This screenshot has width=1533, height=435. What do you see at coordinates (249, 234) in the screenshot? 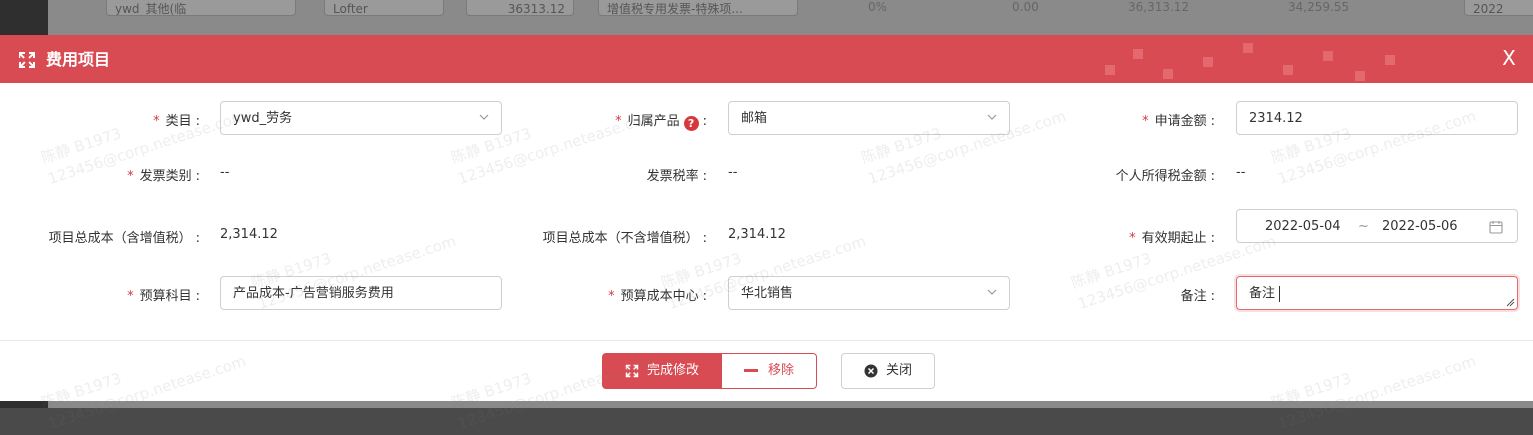
I see `total-with-tax-value: 2,314.12` at bounding box center [249, 234].